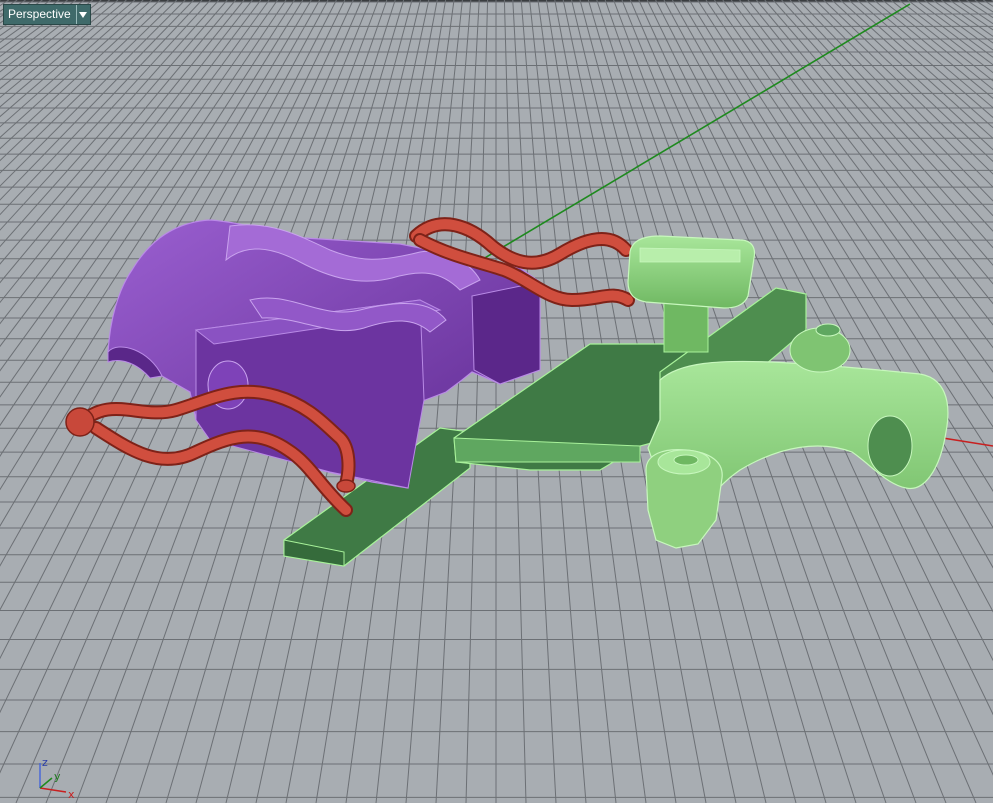 This screenshot has height=803, width=993. What do you see at coordinates (45, 762) in the screenshot?
I see `axis-z-label: z` at bounding box center [45, 762].